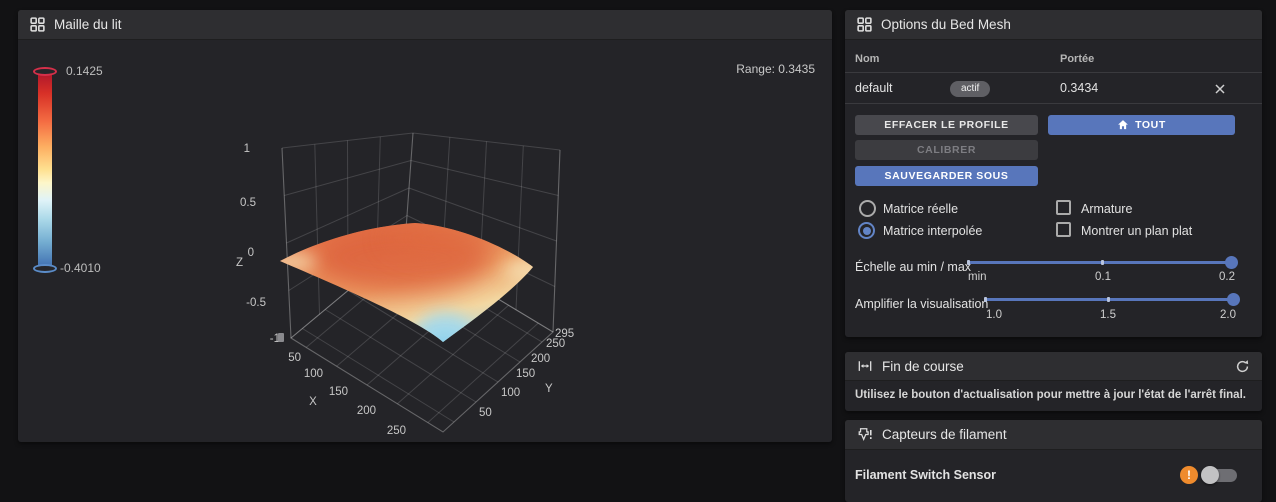  I want to click on svg-text: X, so click(313, 402).